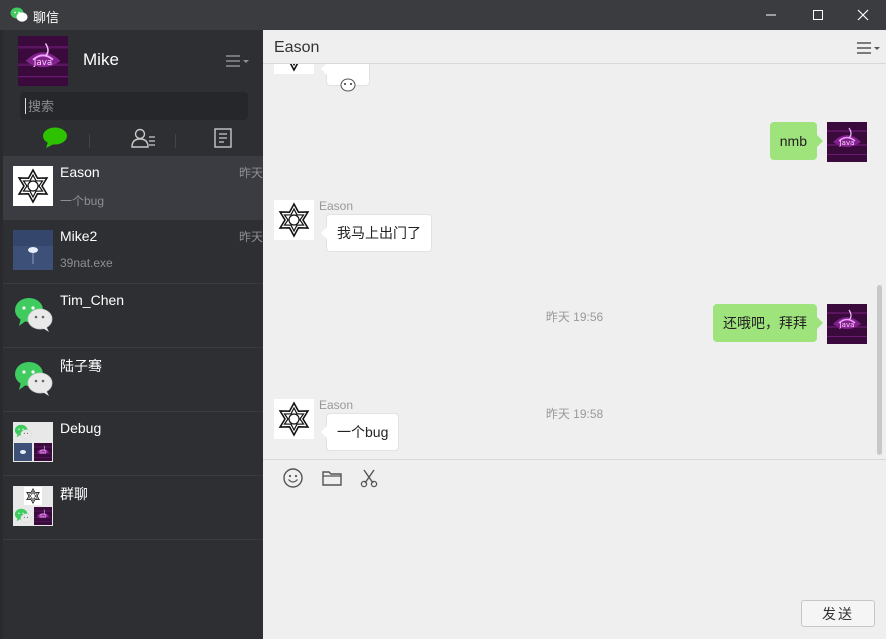 This screenshot has height=639, width=886. Describe the element at coordinates (133, 444) in the screenshot. I see `chat-item-debug: Debug` at that location.